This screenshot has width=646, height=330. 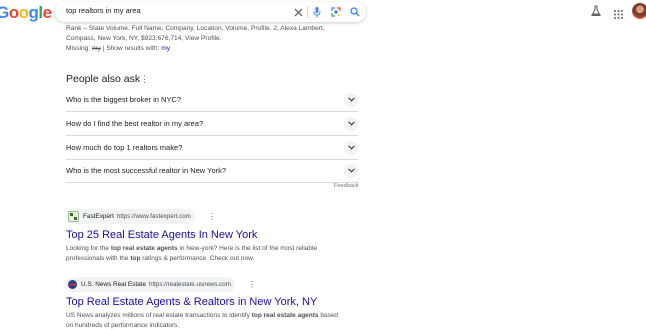 What do you see at coordinates (190, 284) in the screenshot?
I see `source-url: https://realestate.usnews.com` at bounding box center [190, 284].